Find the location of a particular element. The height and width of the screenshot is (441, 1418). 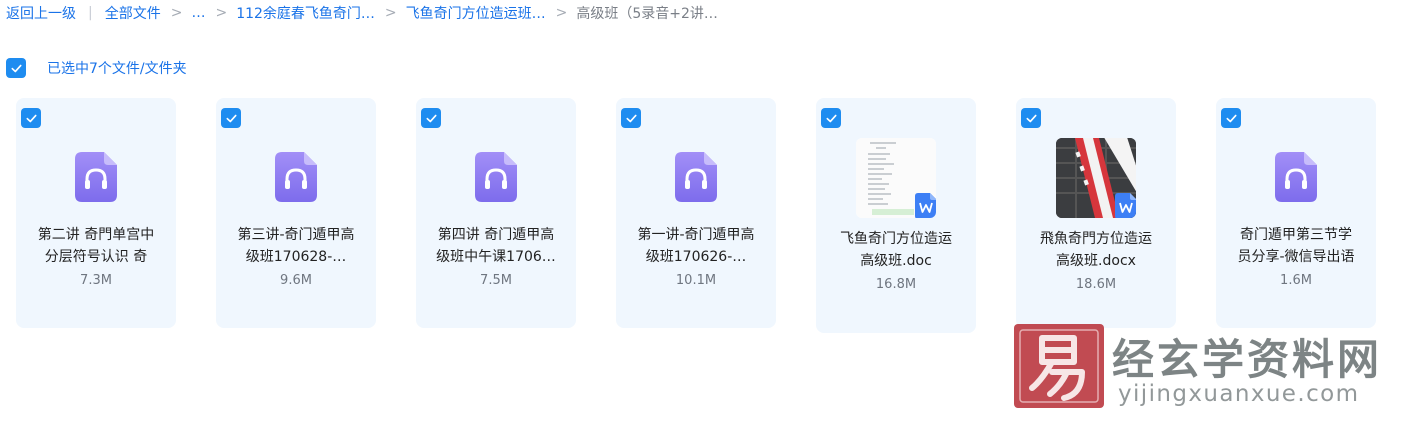

selection-count: 已选中7个文件/文件夹 is located at coordinates (117, 69).